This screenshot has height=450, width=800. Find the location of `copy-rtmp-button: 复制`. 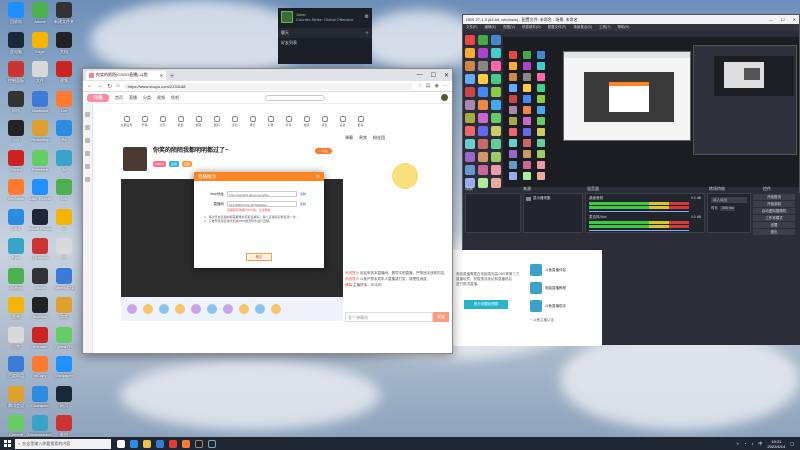

copy-rtmp-button: 复制 is located at coordinates (303, 194).